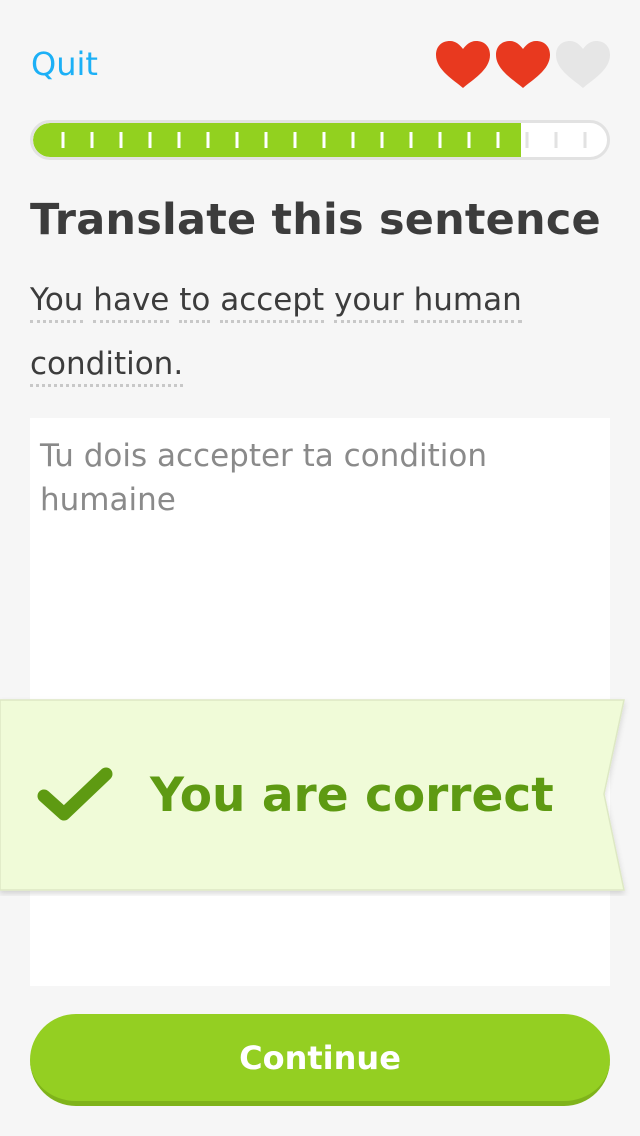 The height and width of the screenshot is (1136, 640). What do you see at coordinates (107, 366) in the screenshot?
I see `prompt-word: condition.` at bounding box center [107, 366].